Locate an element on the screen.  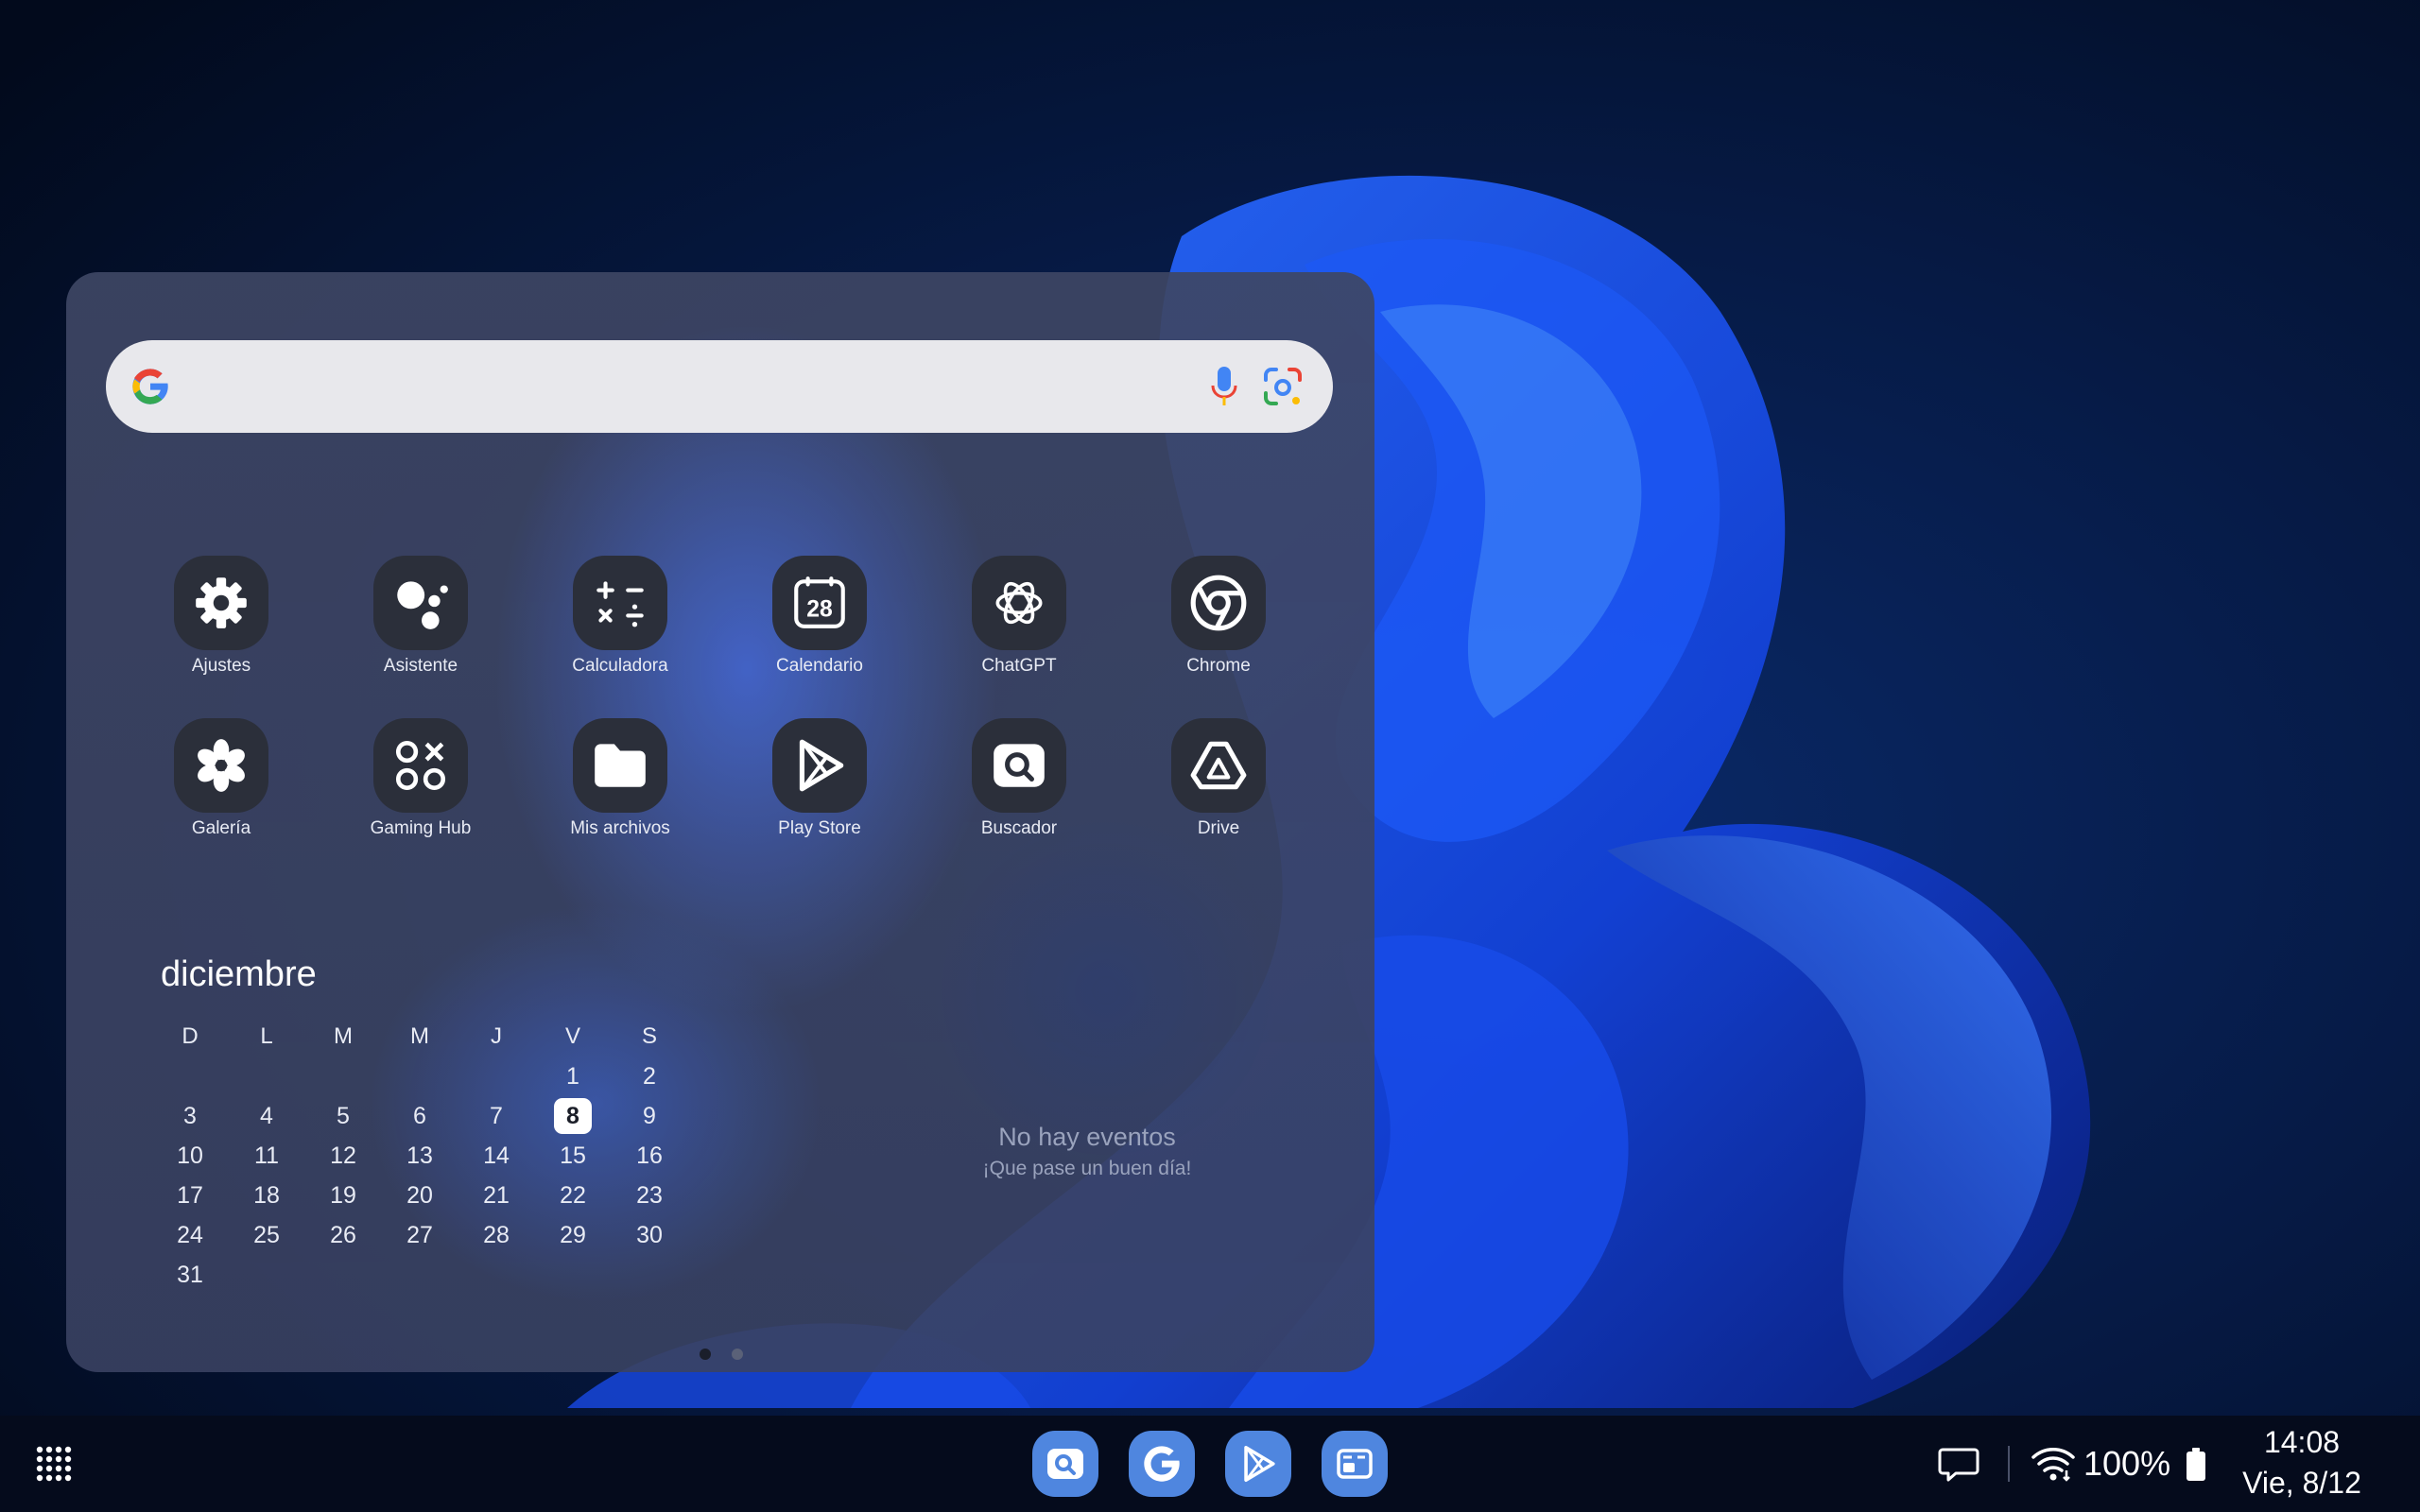
chatgpt-icon is located at coordinates (1019, 603).